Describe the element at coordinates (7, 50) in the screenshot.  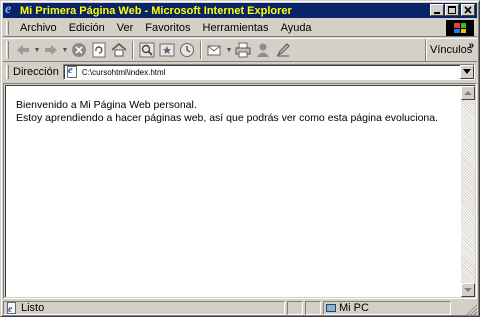
I see `toolbar-grip` at that location.